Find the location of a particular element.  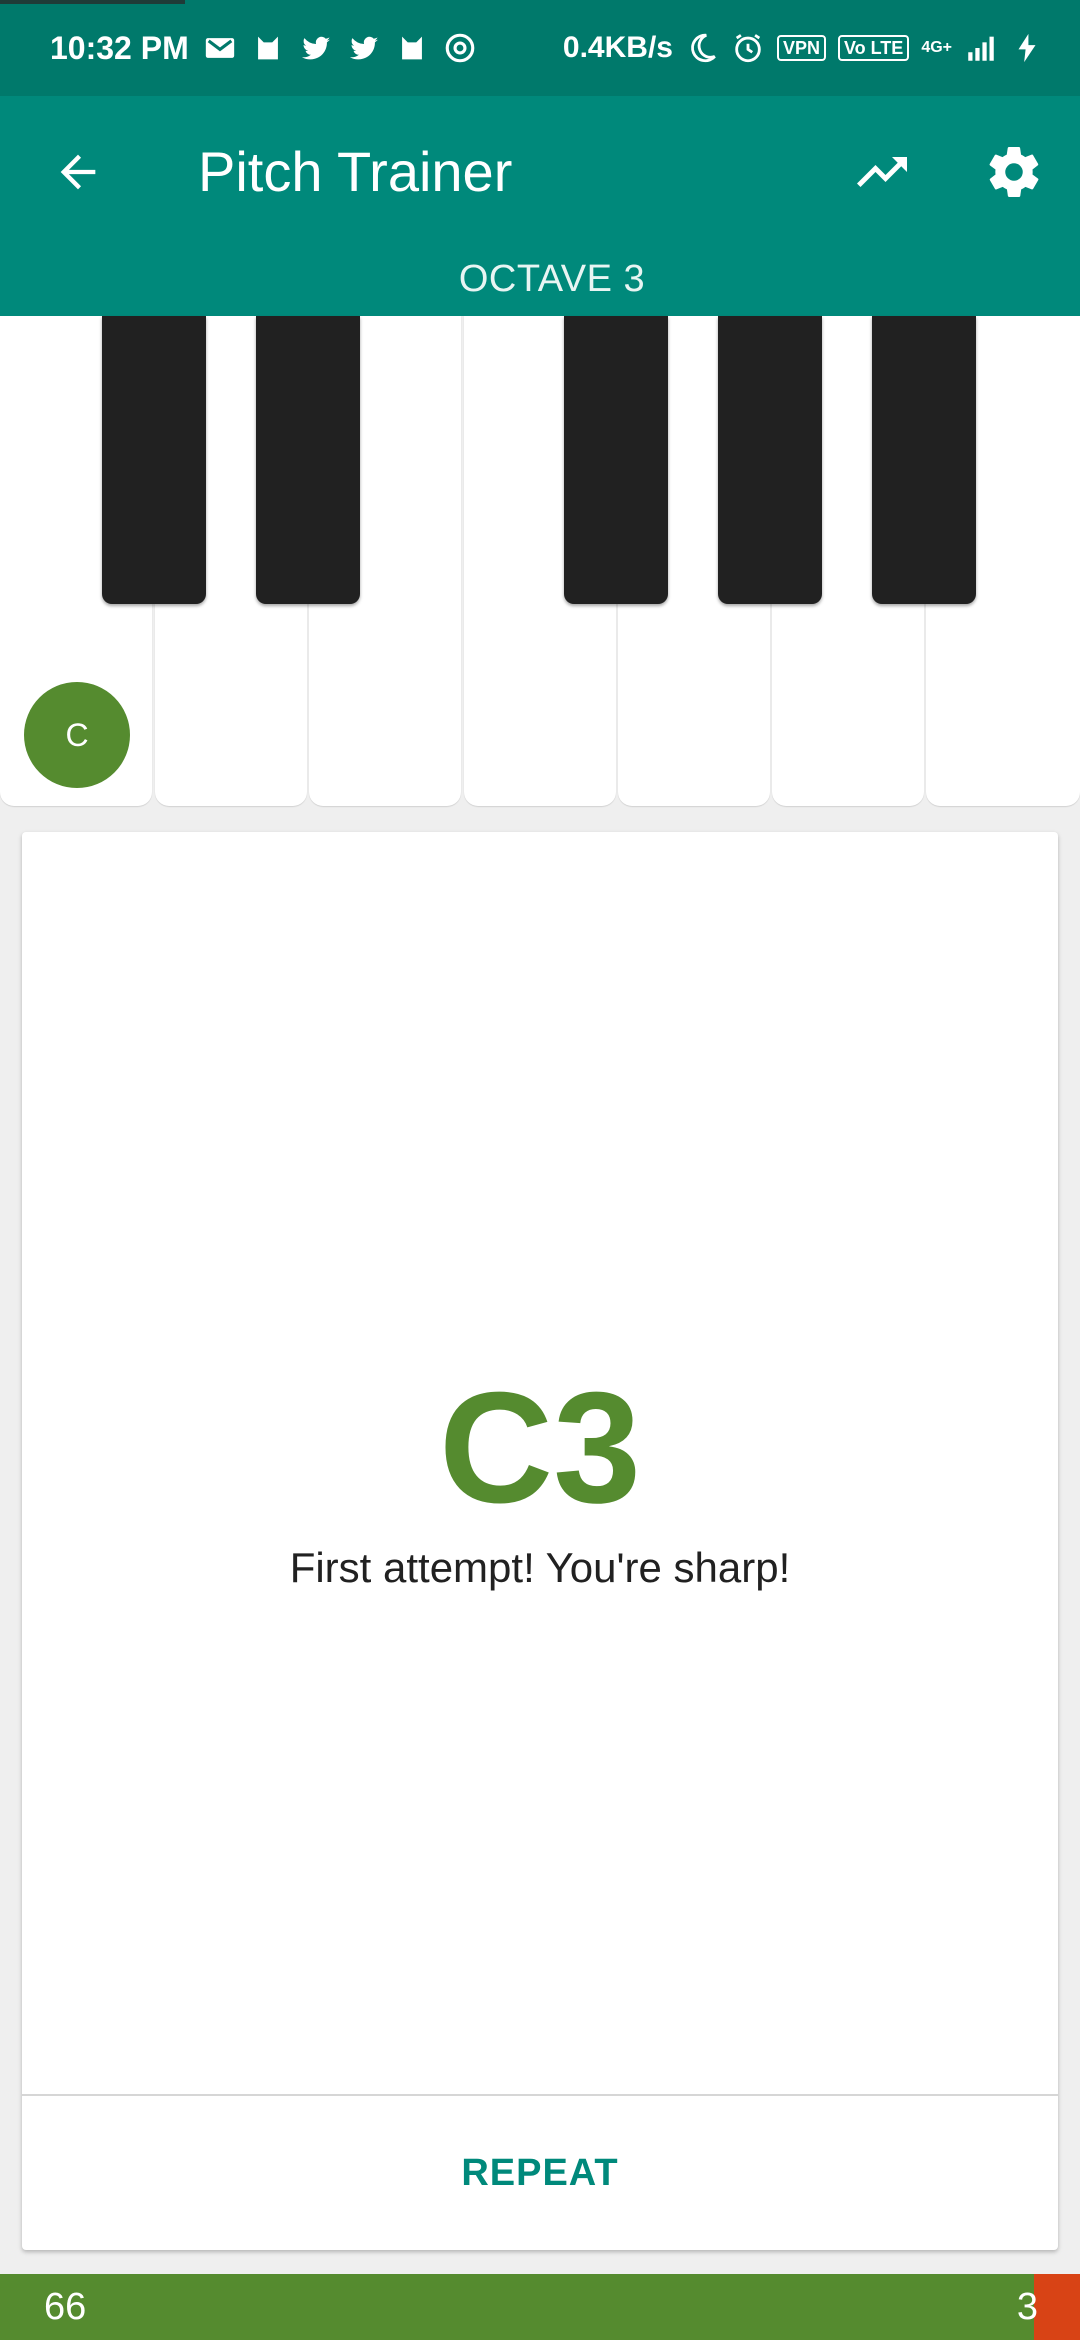

settings-button is located at coordinates (1014, 172).